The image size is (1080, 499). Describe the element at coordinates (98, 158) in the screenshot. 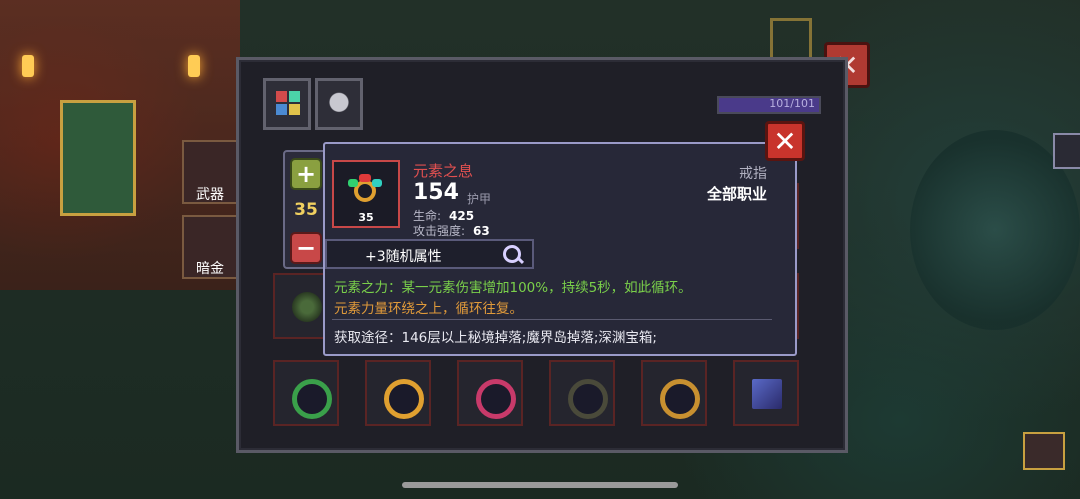

I see `background-banner` at that location.